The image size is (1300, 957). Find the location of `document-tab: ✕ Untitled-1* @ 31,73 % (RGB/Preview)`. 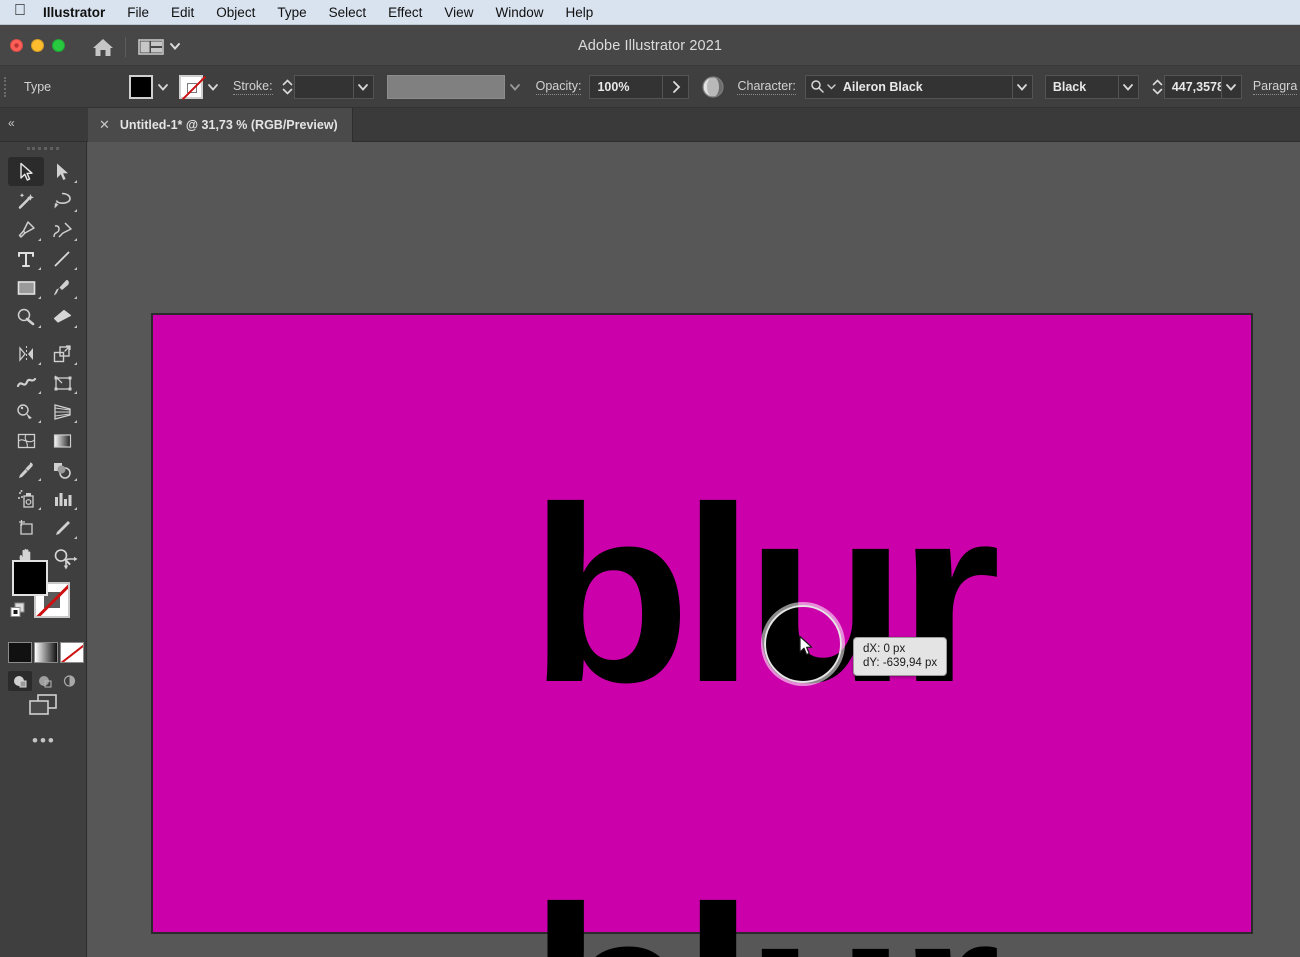

document-tab: ✕ Untitled-1* @ 31,73 % (RGB/Preview) is located at coordinates (220, 125).